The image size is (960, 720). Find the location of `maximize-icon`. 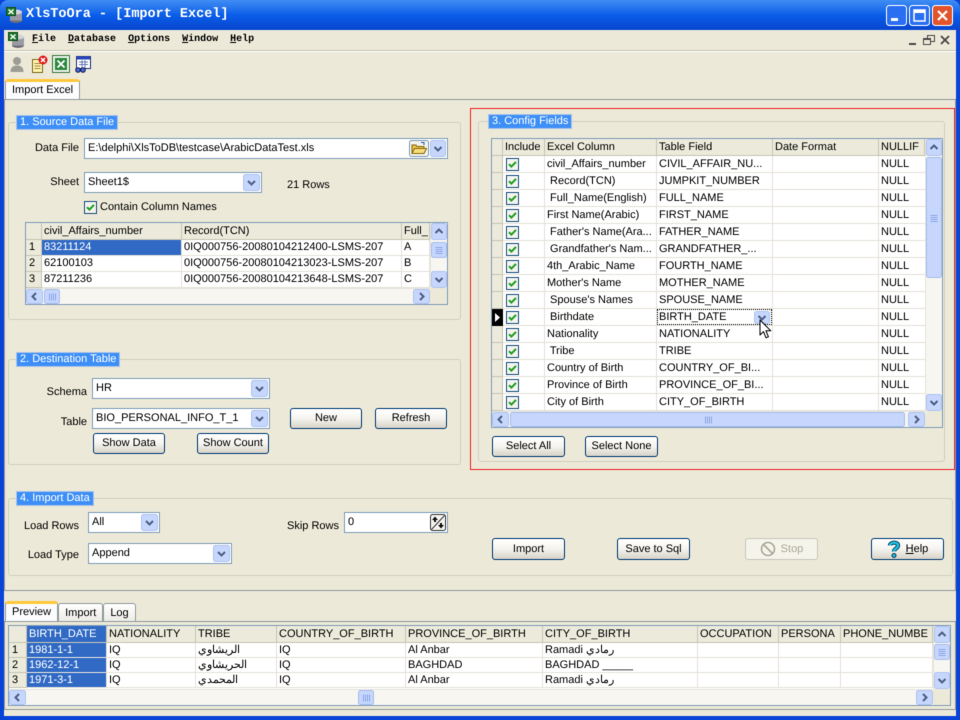

maximize-icon is located at coordinates (919, 15).